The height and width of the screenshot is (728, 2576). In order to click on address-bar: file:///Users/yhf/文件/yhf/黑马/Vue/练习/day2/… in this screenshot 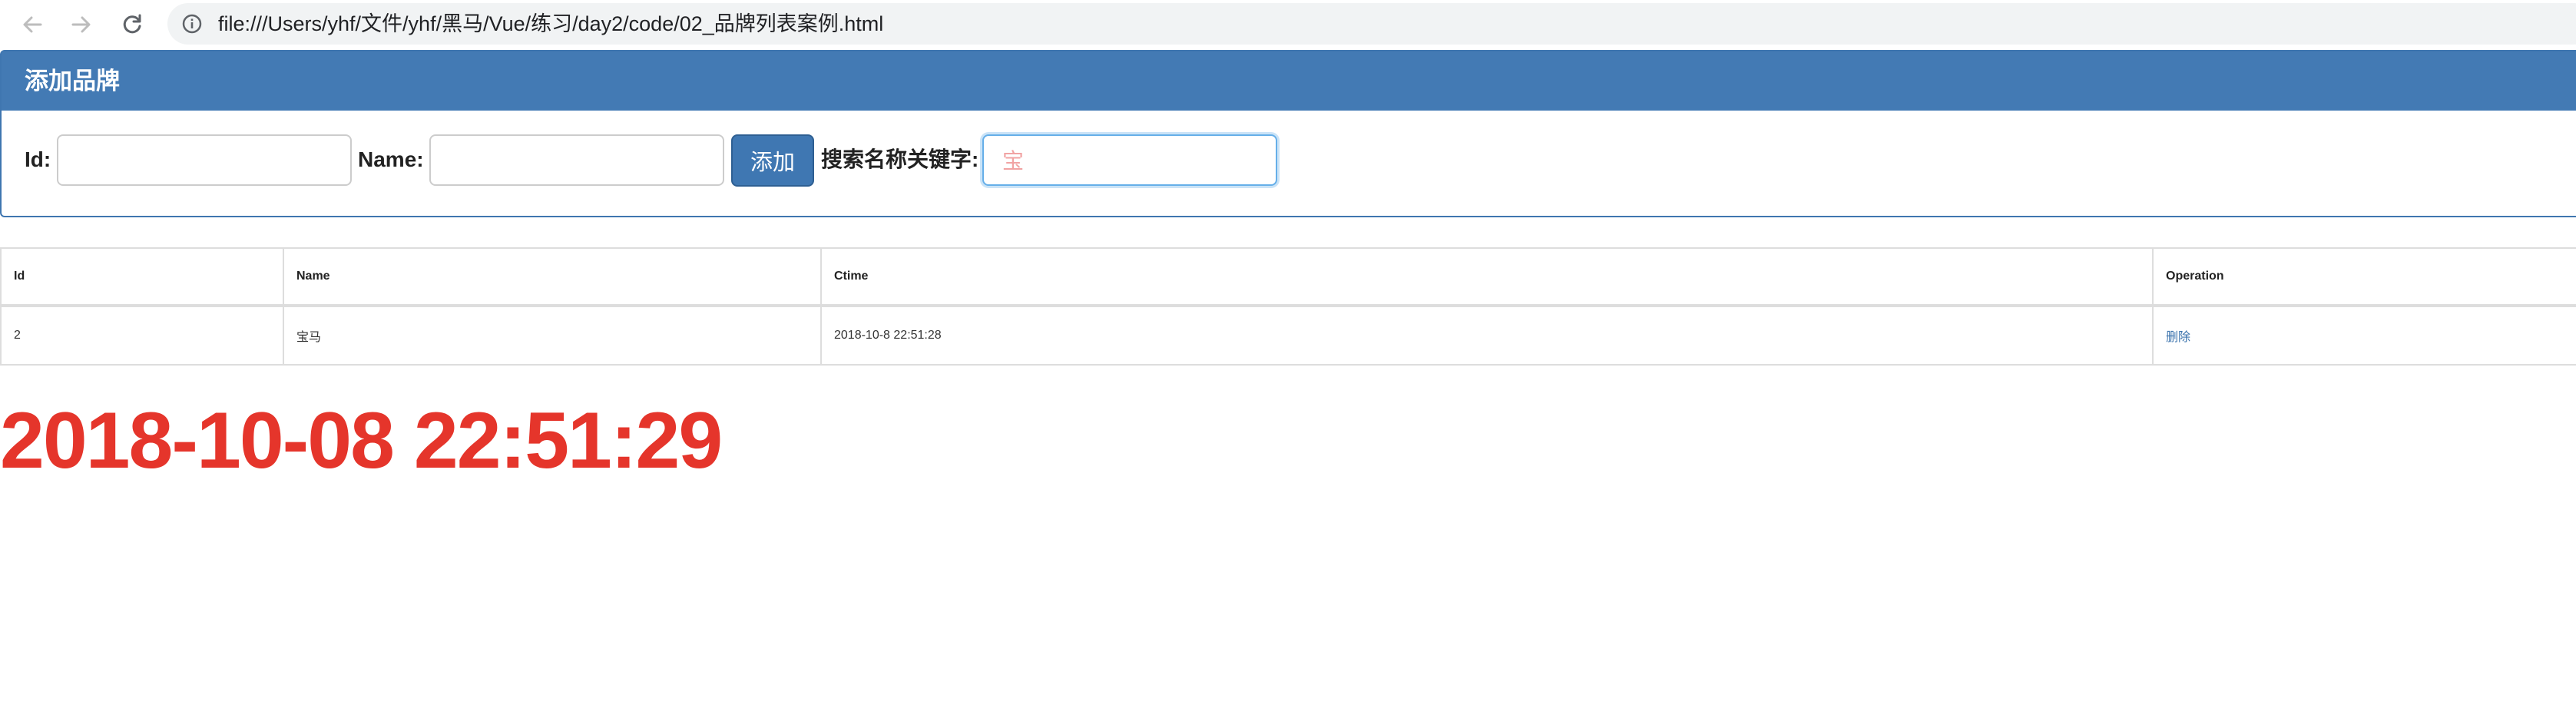, I will do `click(1371, 24)`.